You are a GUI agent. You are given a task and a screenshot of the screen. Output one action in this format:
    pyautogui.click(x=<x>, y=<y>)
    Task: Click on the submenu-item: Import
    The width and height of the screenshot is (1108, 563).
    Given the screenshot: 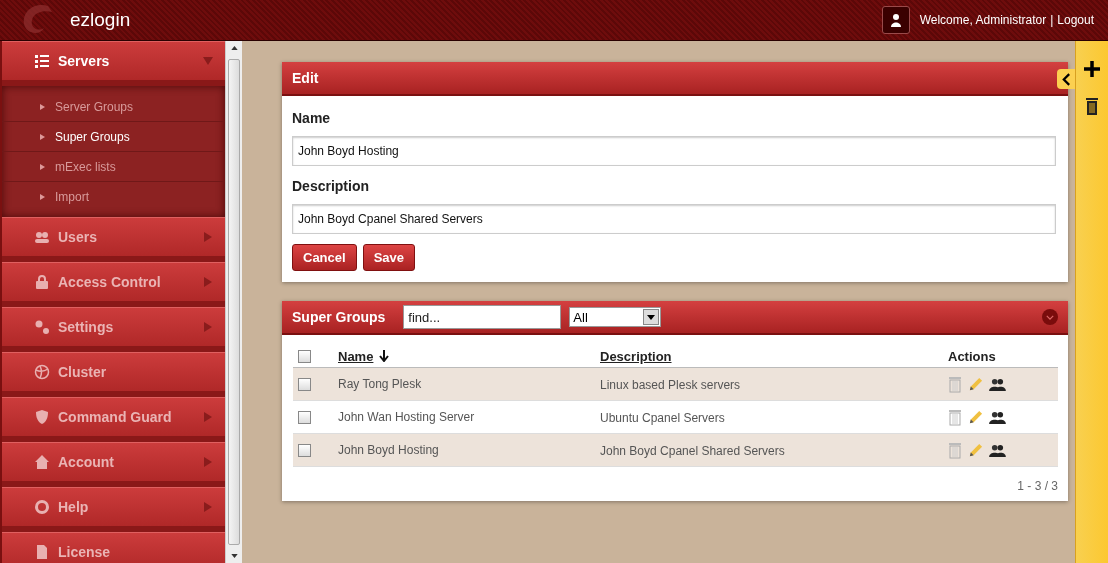 What is the action you would take?
    pyautogui.click(x=114, y=196)
    